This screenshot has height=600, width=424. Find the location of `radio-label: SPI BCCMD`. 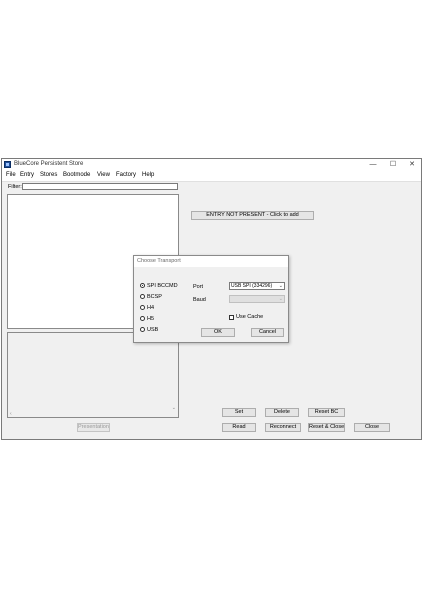

radio-label: SPI BCCMD is located at coordinates (162, 285).